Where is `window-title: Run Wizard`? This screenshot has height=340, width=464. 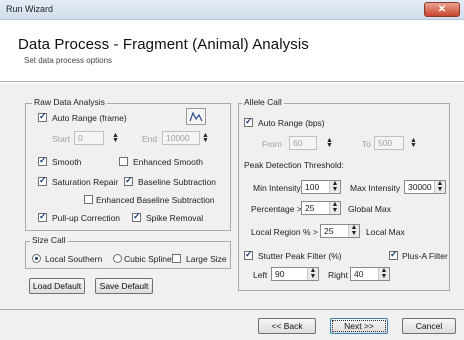
window-title: Run Wizard is located at coordinates (30, 9).